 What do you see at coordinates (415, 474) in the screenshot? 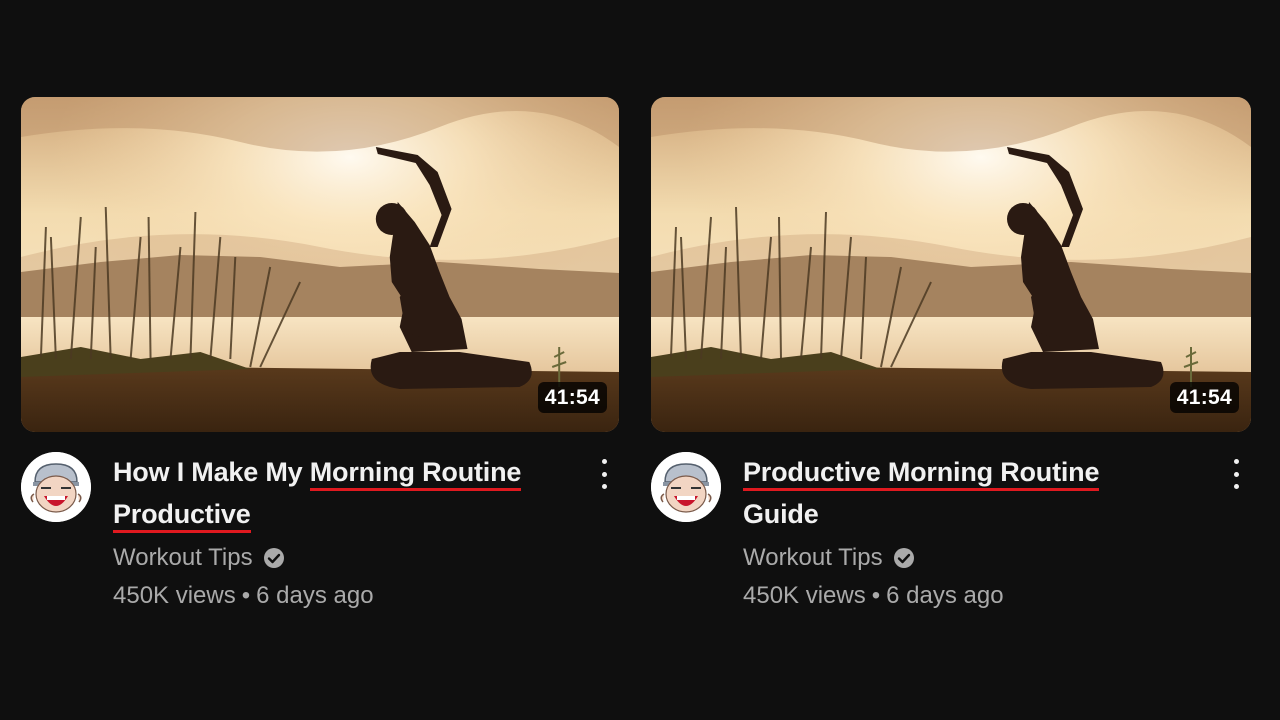
I see `title-highlight: Morning Routine` at bounding box center [415, 474].